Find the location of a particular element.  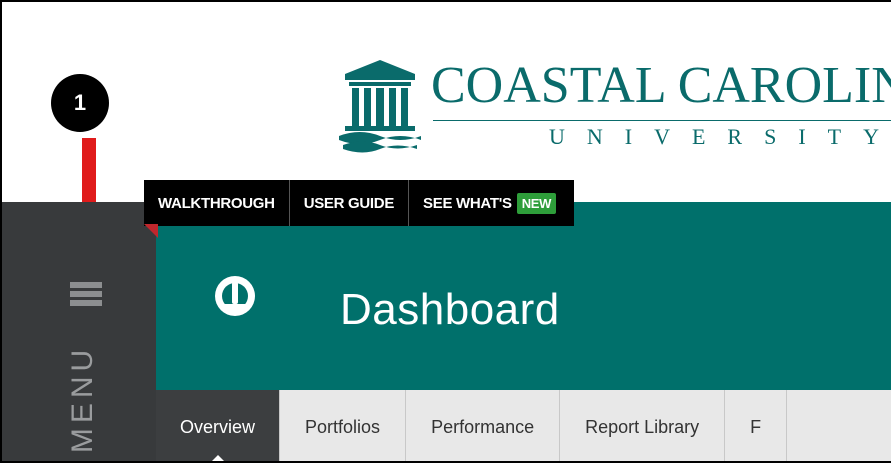

lighthouse-logo-icon is located at coordinates (380, 106).